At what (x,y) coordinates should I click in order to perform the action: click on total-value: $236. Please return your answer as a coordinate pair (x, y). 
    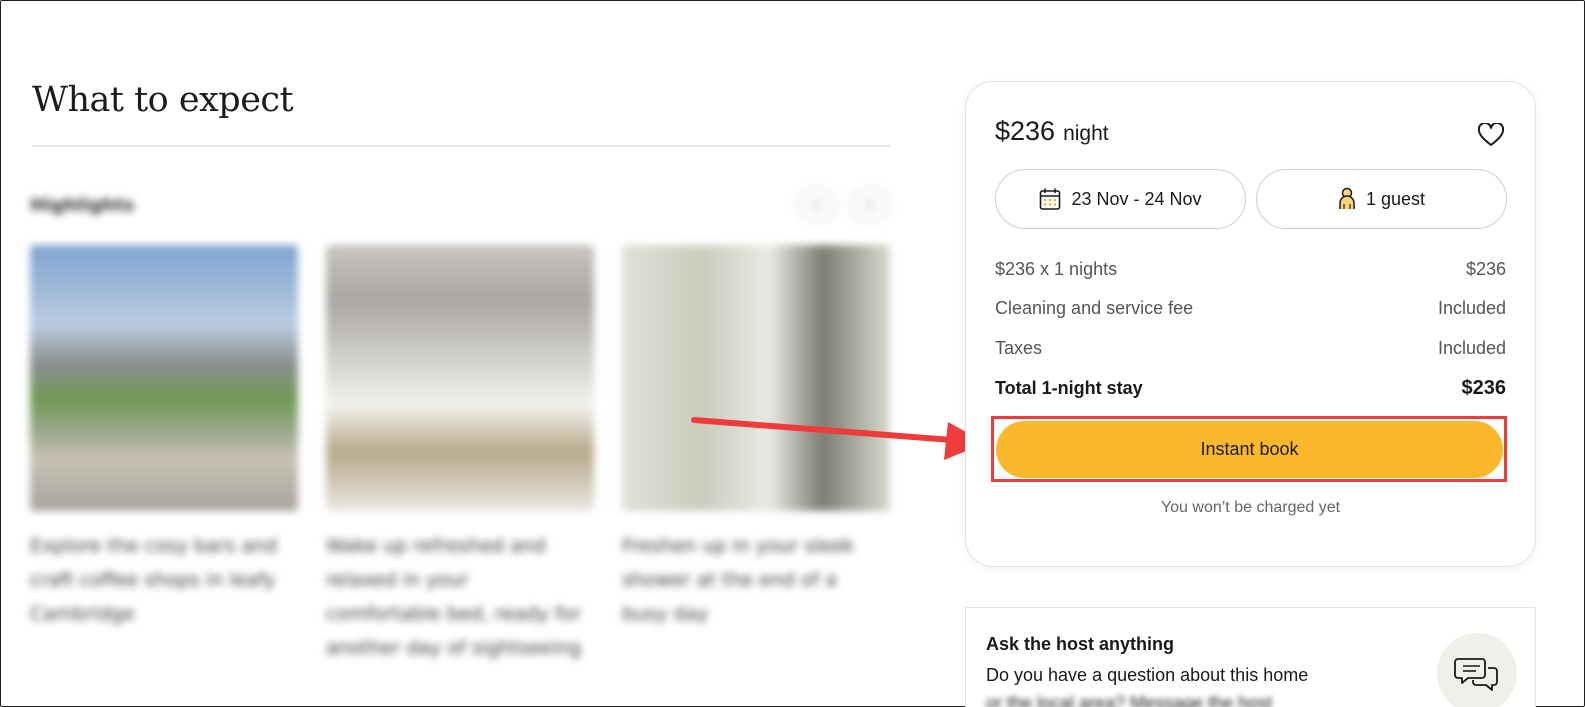
    Looking at the image, I should click on (1484, 388).